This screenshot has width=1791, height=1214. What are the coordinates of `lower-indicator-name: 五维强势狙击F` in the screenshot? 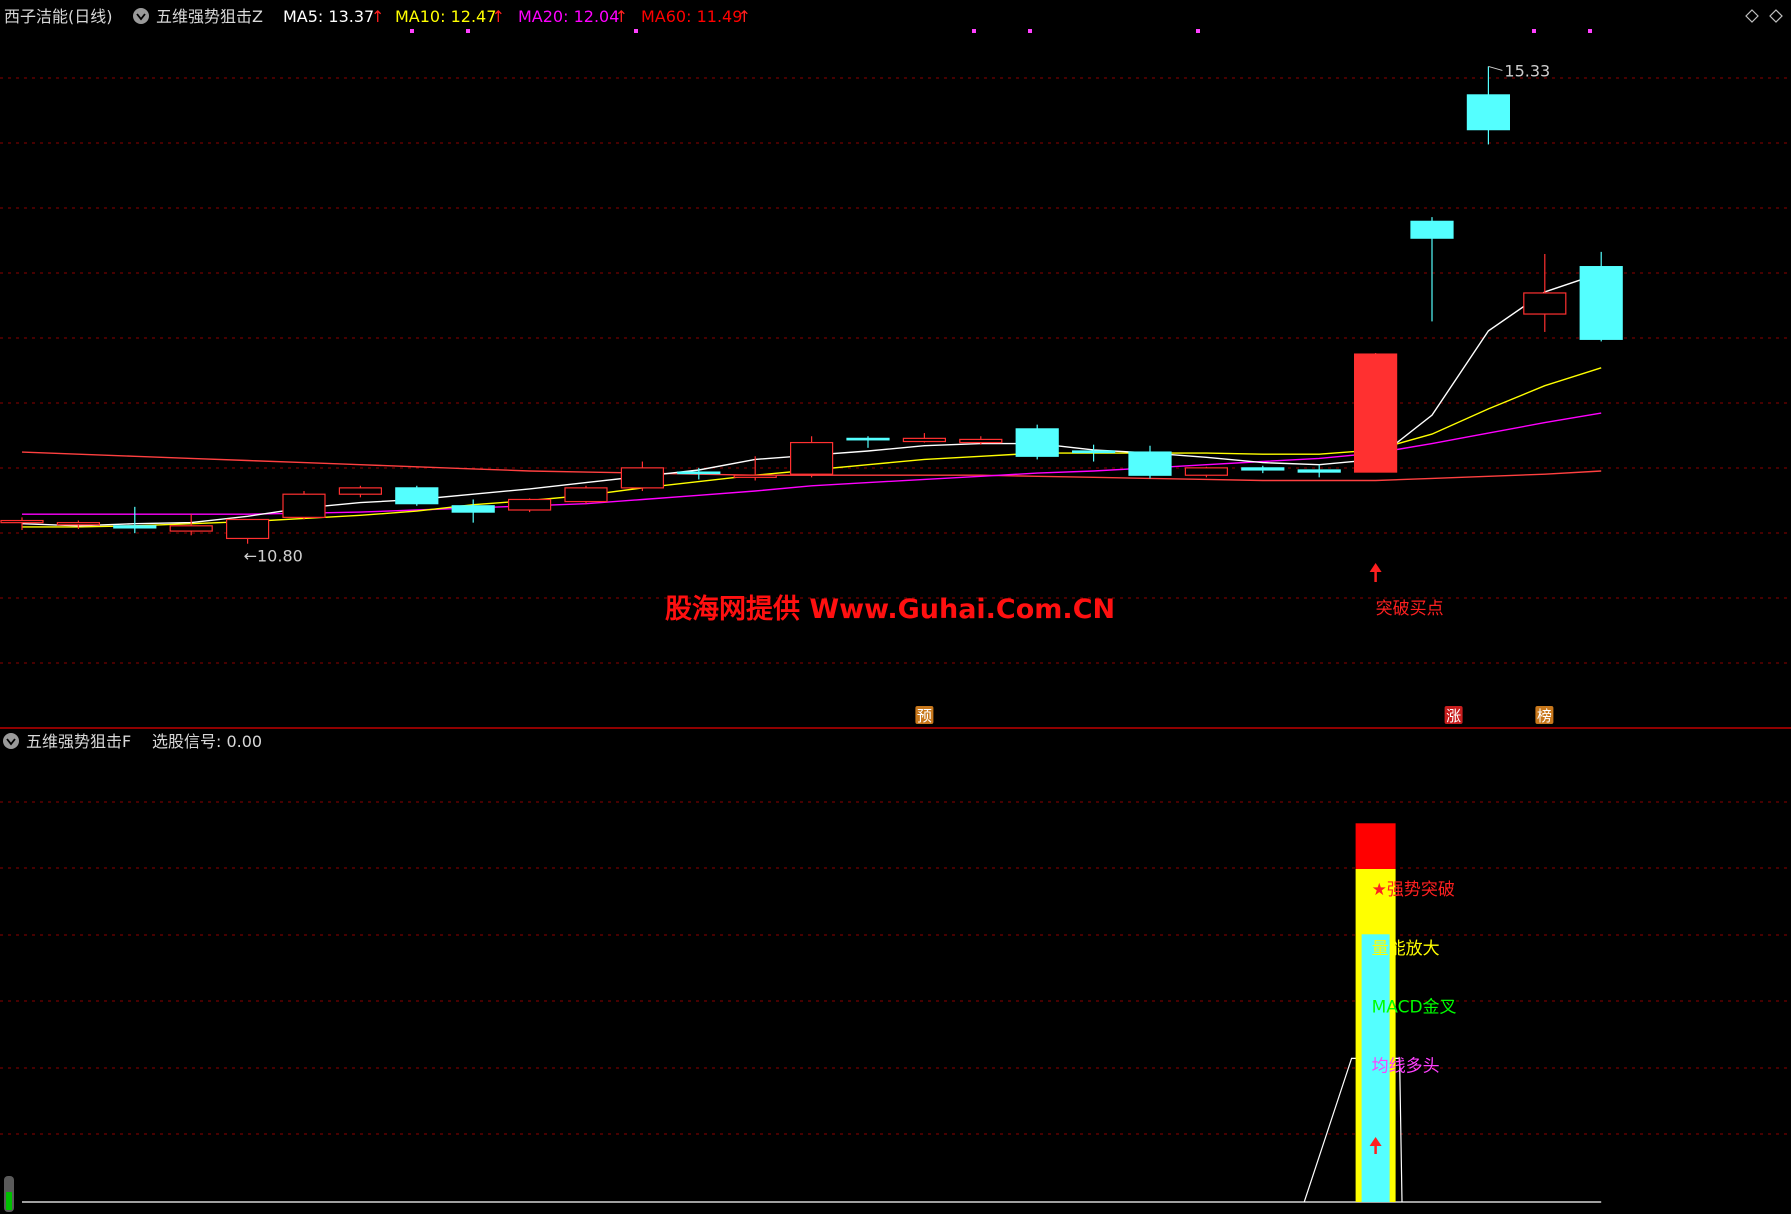 It's located at (78, 741).